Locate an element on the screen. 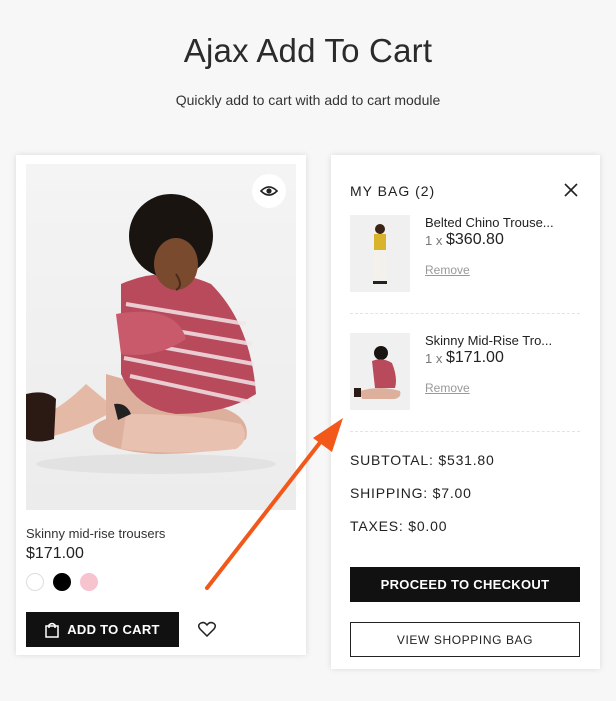 Image resolution: width=616 pixels, height=701 pixels. proceed-to-checkout-button: PROCEED TO CHECKOUT is located at coordinates (465, 584).